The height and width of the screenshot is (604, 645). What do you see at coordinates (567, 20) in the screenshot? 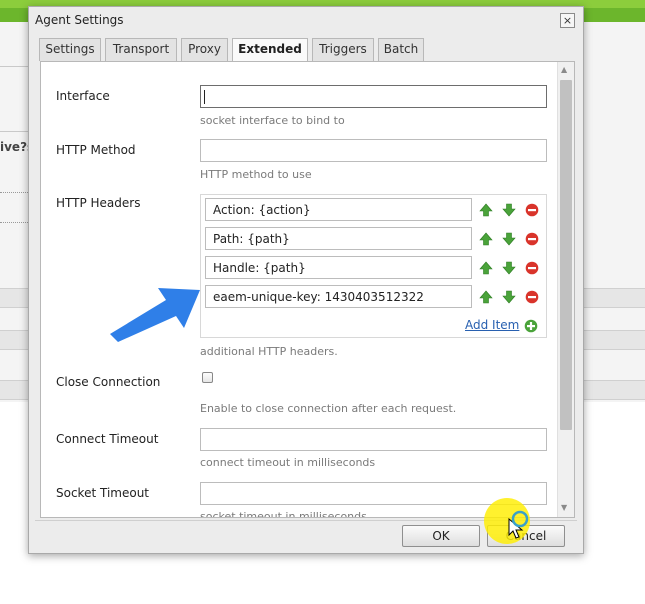
I see `close-icon: ×` at bounding box center [567, 20].